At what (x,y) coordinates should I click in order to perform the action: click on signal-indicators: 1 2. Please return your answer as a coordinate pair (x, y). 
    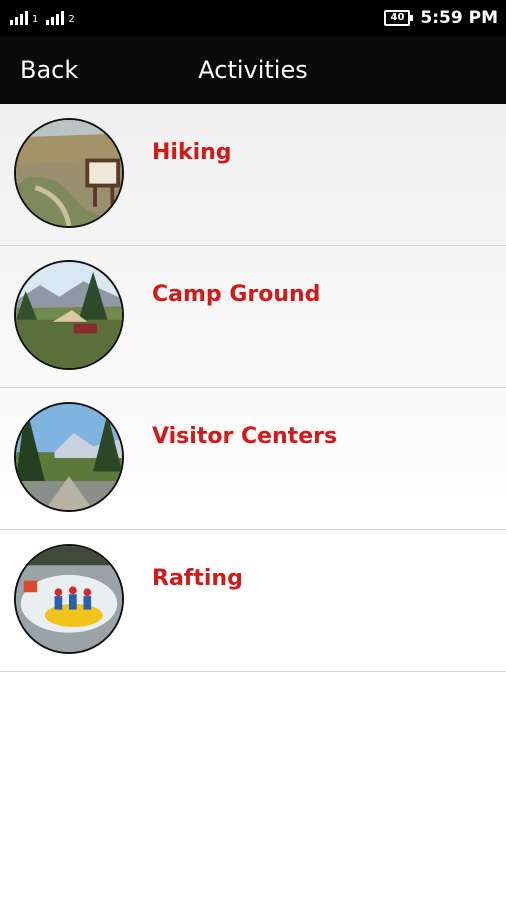
    Looking at the image, I should click on (42, 18).